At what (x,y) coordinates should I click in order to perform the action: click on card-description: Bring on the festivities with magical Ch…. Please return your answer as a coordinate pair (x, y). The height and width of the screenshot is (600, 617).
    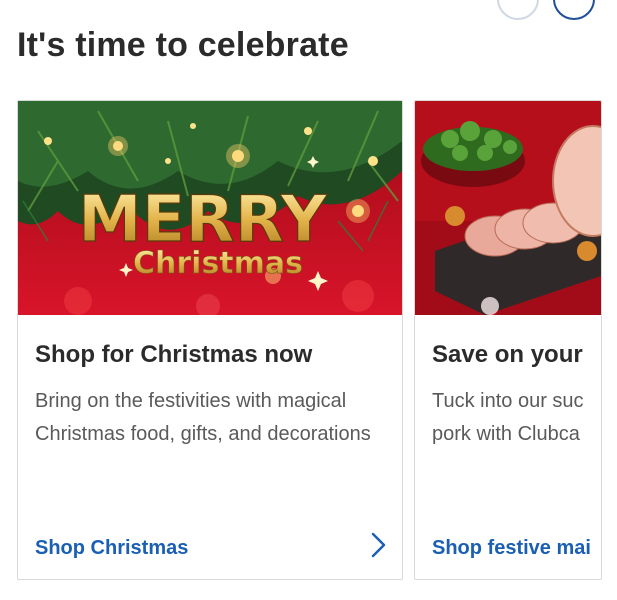
    Looking at the image, I should click on (203, 417).